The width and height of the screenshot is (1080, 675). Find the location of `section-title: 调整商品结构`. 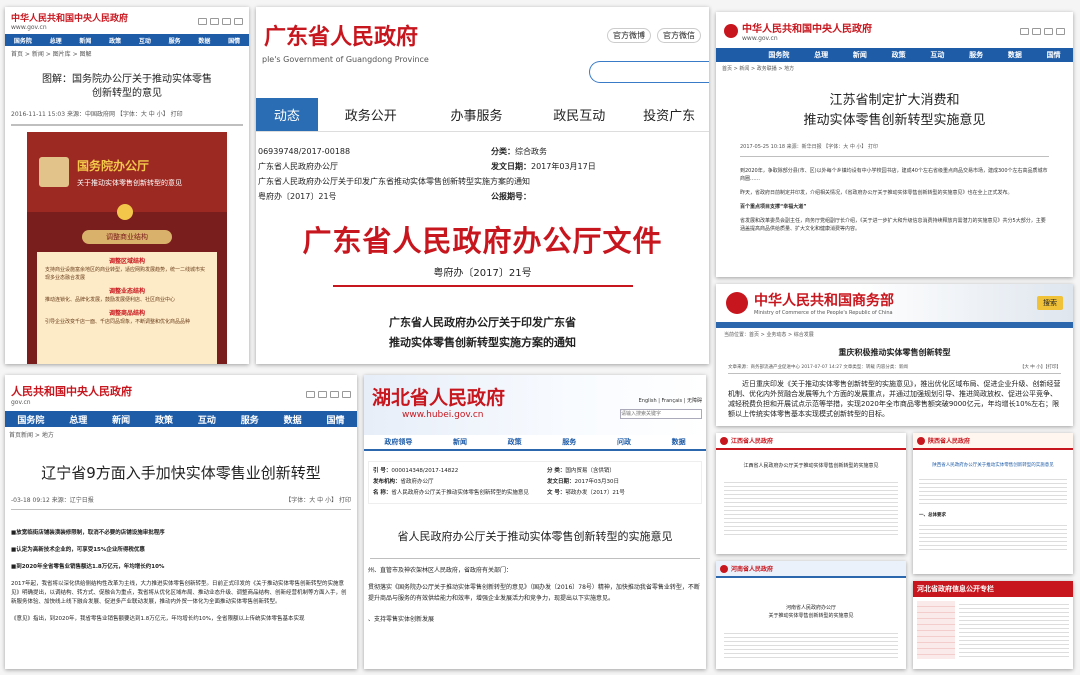

section-title: 调整商品结构 is located at coordinates (126, 313).